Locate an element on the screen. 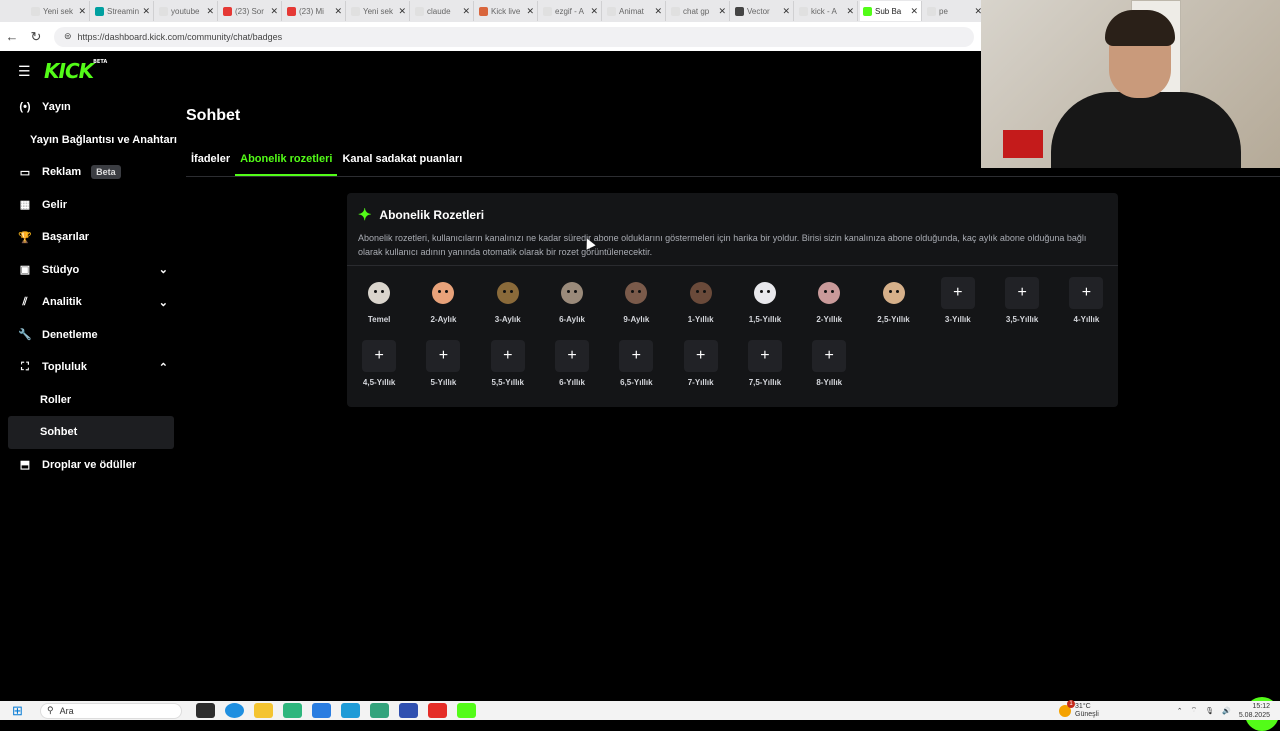 The image size is (1280, 731). browser-tab: Vector ✕ is located at coordinates (763, 11).